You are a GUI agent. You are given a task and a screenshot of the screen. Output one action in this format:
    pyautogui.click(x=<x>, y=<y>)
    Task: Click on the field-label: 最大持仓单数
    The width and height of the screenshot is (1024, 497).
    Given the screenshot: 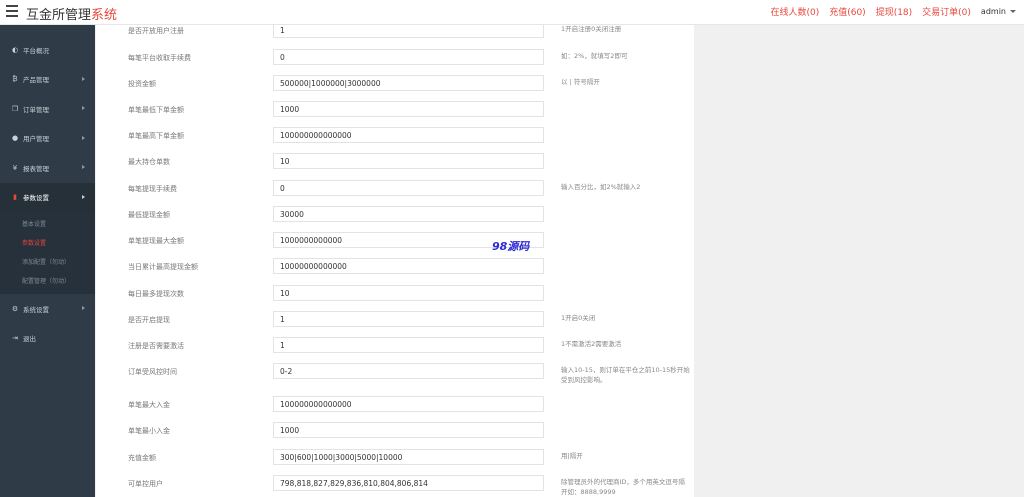 What is the action you would take?
    pyautogui.click(x=149, y=162)
    